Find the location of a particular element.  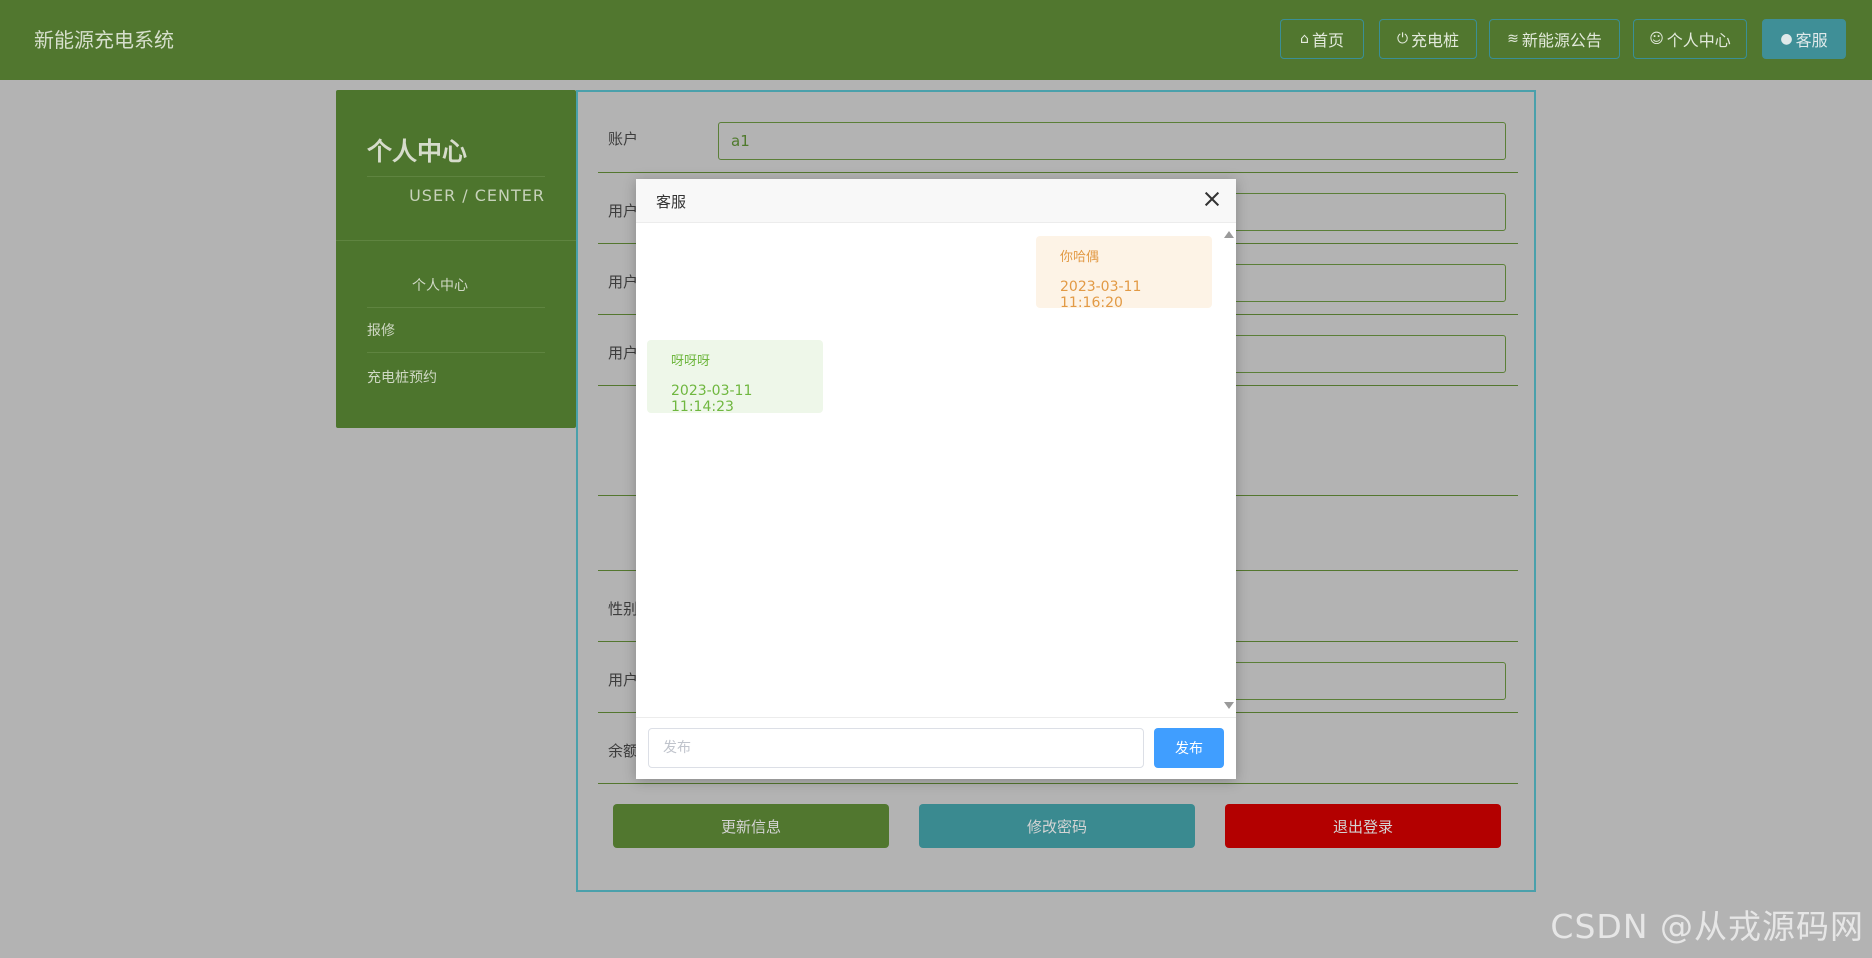

send-button: 发布 is located at coordinates (1189, 748).